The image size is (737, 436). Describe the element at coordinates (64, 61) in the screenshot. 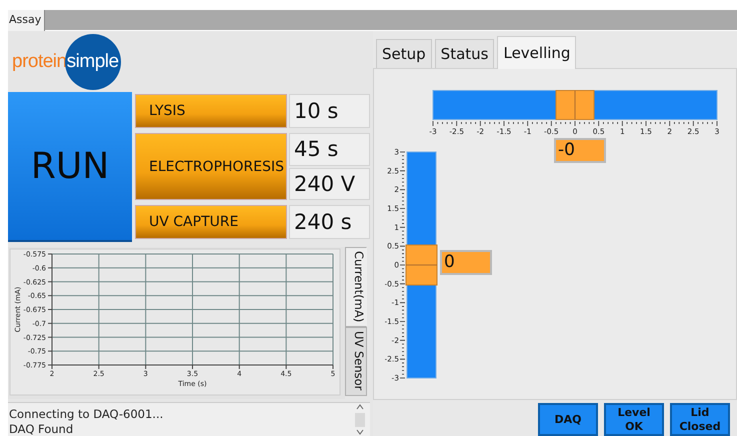

I see `brand-logo: proteinsimple` at that location.